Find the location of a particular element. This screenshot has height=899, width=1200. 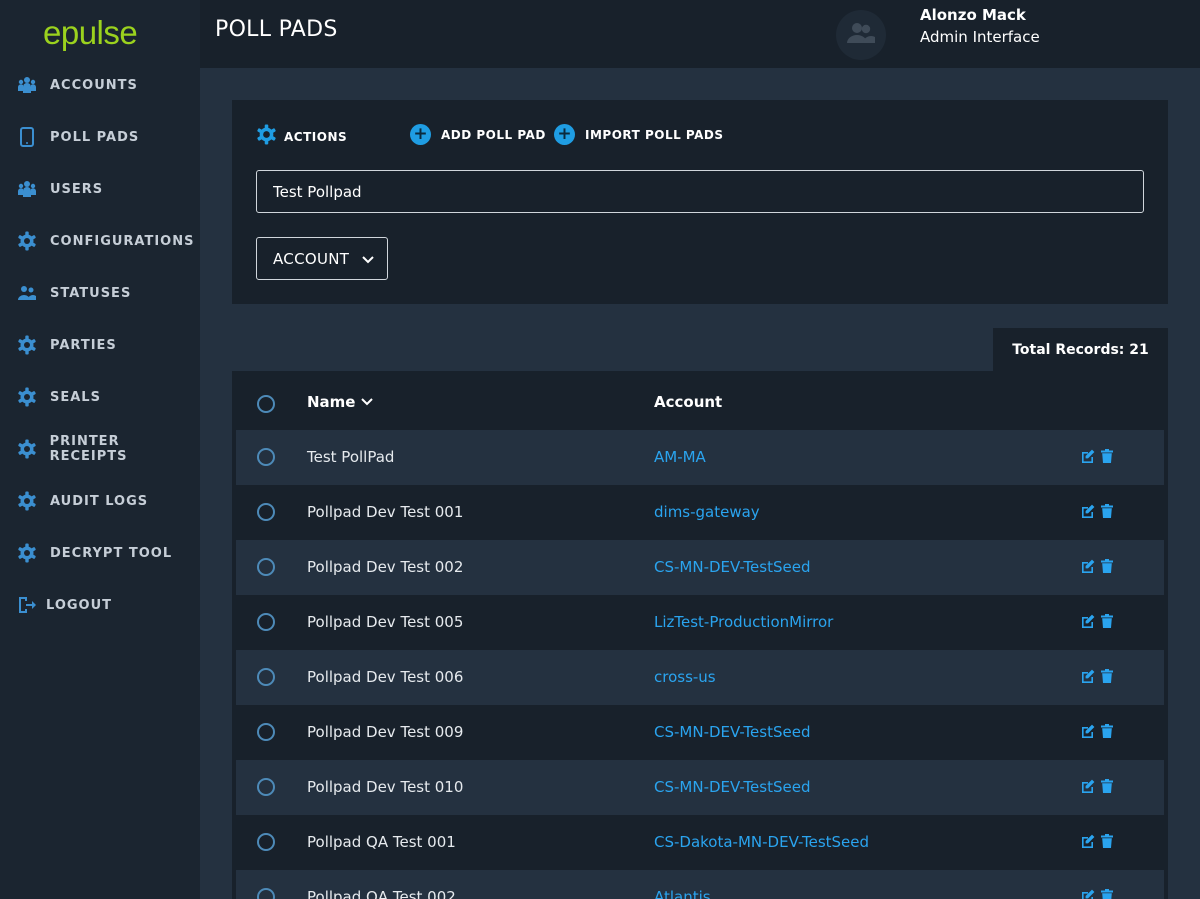

sidebar-item-seals: SEALS is located at coordinates (100, 397).